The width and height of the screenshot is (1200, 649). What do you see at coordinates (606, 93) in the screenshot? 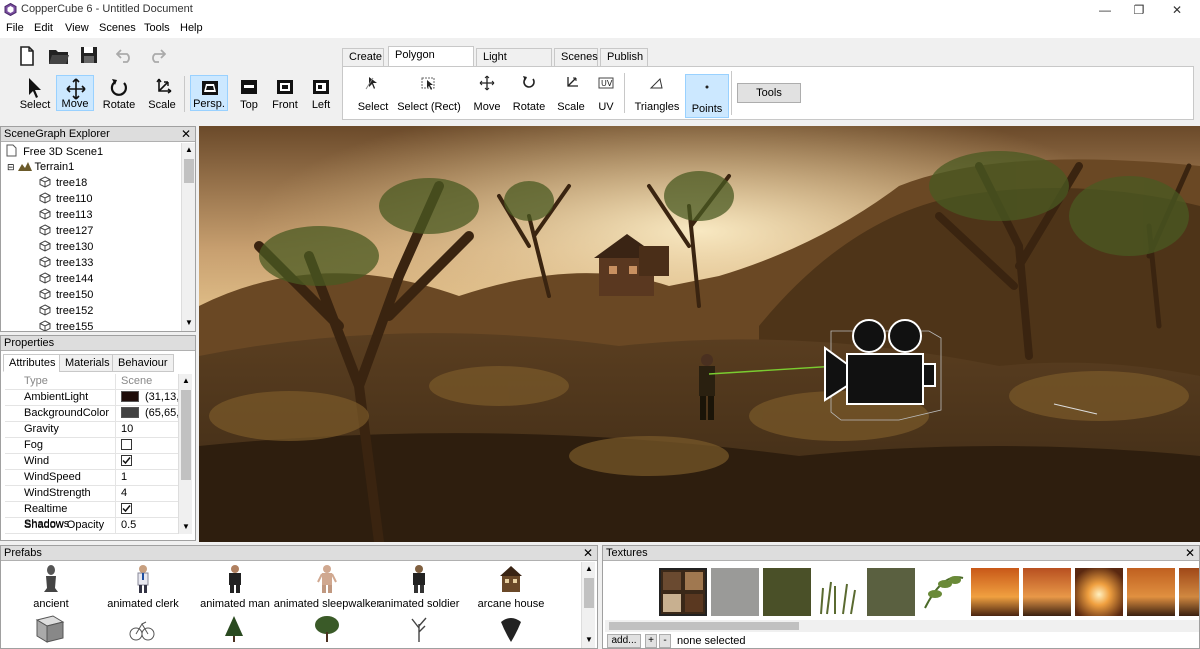
I see `poly-uv-button: UV UV` at bounding box center [606, 93].